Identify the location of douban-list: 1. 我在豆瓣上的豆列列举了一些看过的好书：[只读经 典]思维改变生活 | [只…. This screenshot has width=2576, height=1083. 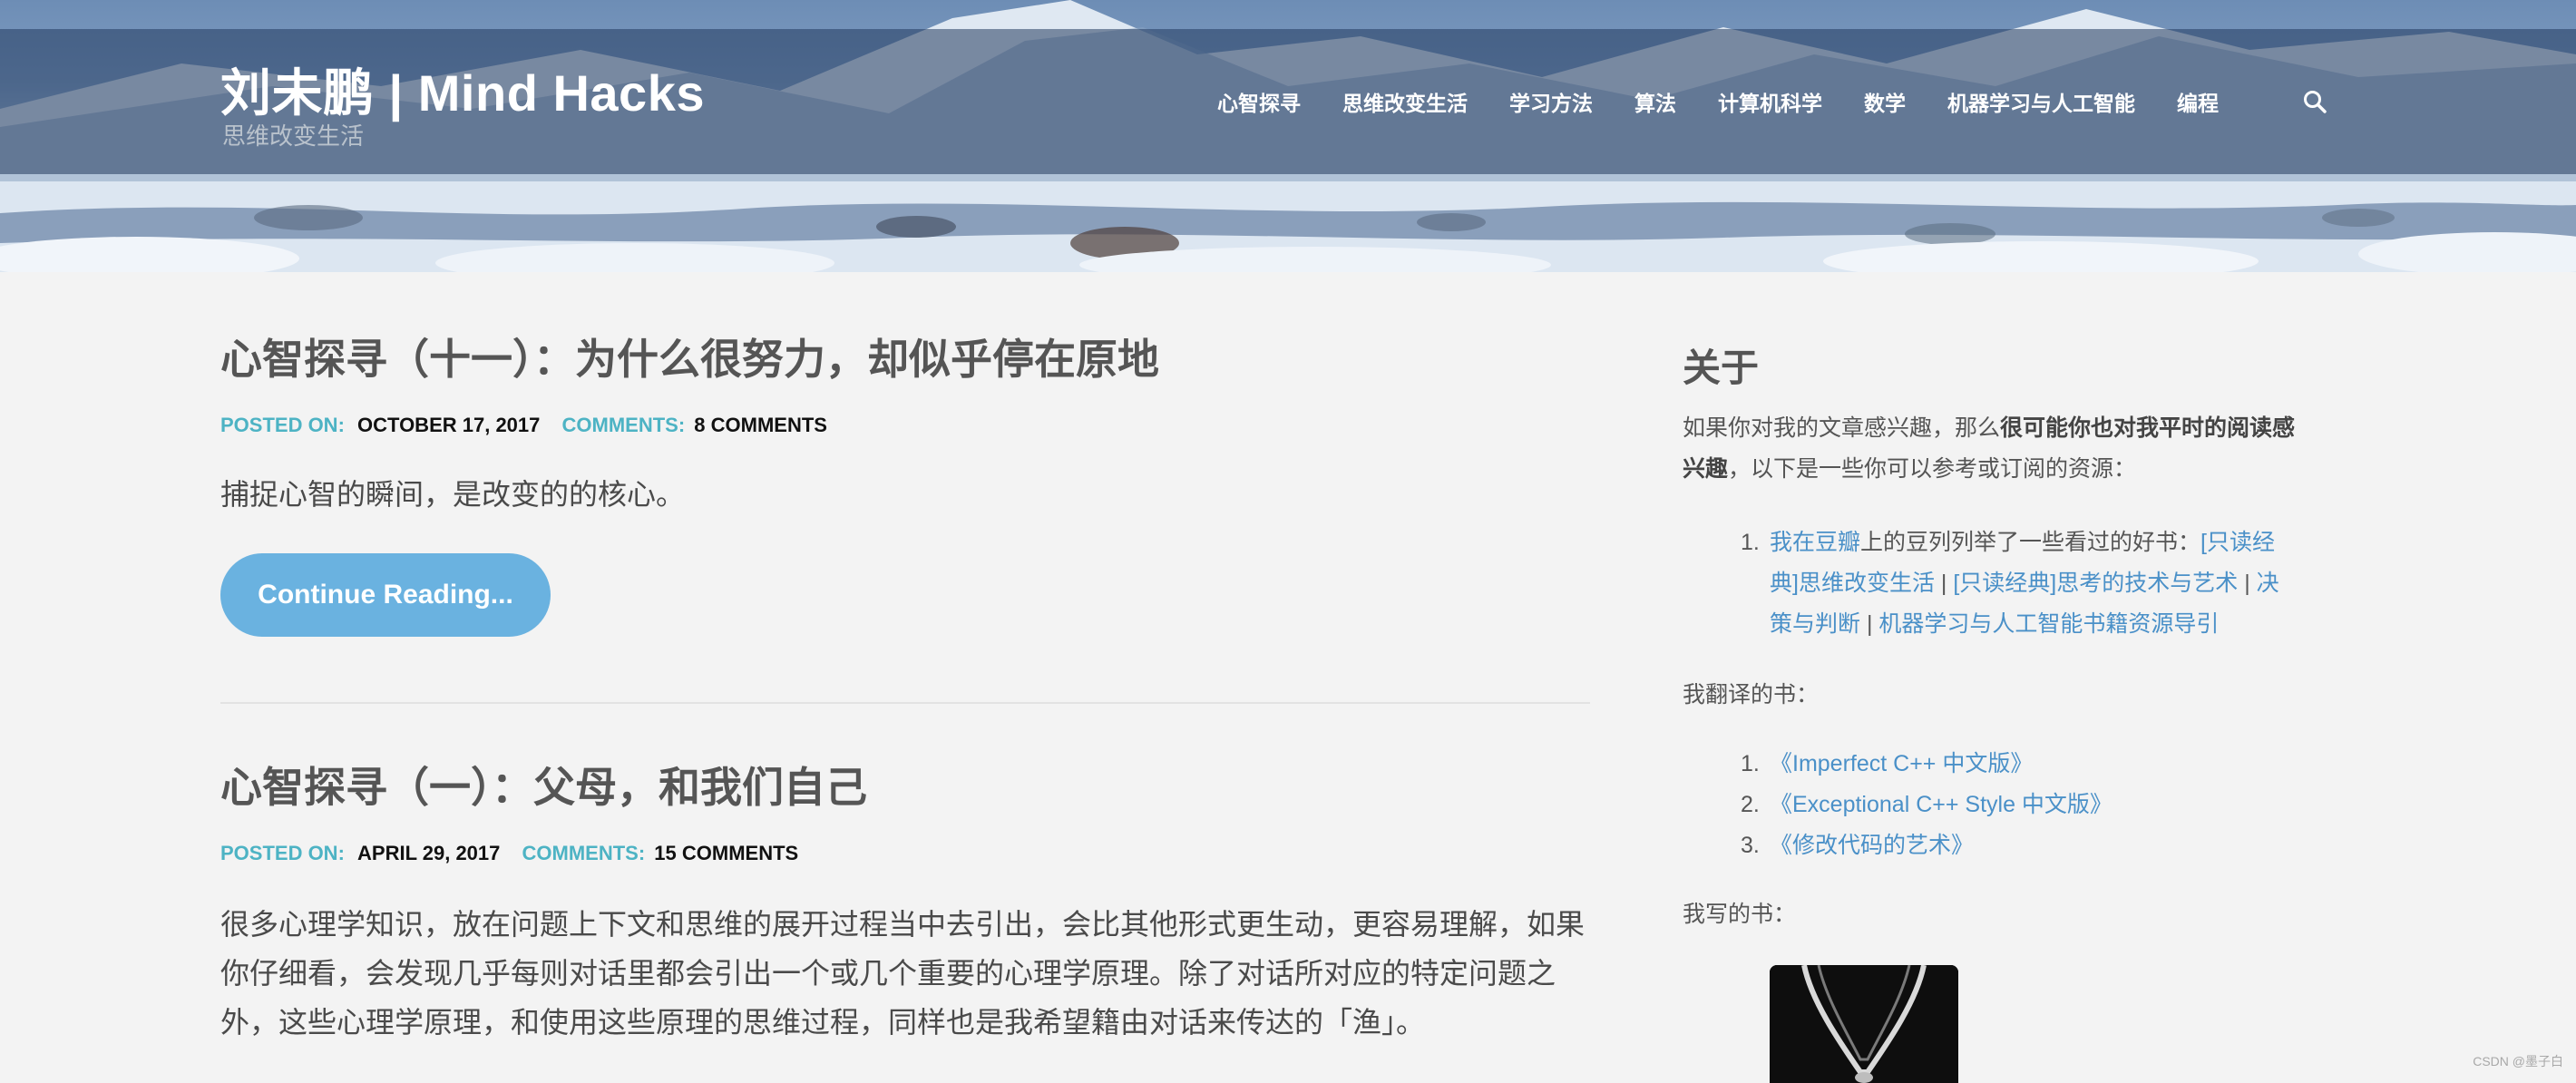
(2027, 583).